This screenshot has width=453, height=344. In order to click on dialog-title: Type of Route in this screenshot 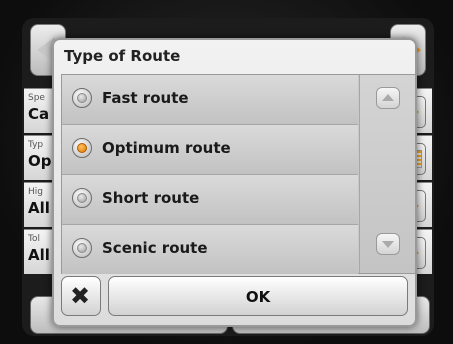, I will do `click(122, 56)`.